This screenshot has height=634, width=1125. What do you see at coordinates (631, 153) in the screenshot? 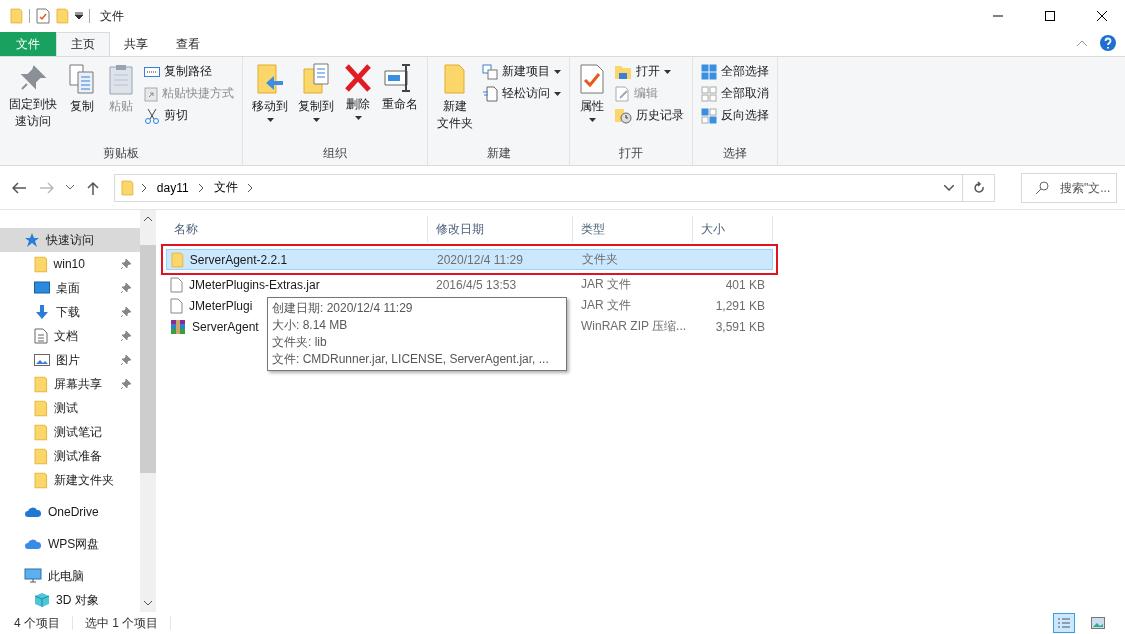
I see `group-title: 打开` at bounding box center [631, 153].